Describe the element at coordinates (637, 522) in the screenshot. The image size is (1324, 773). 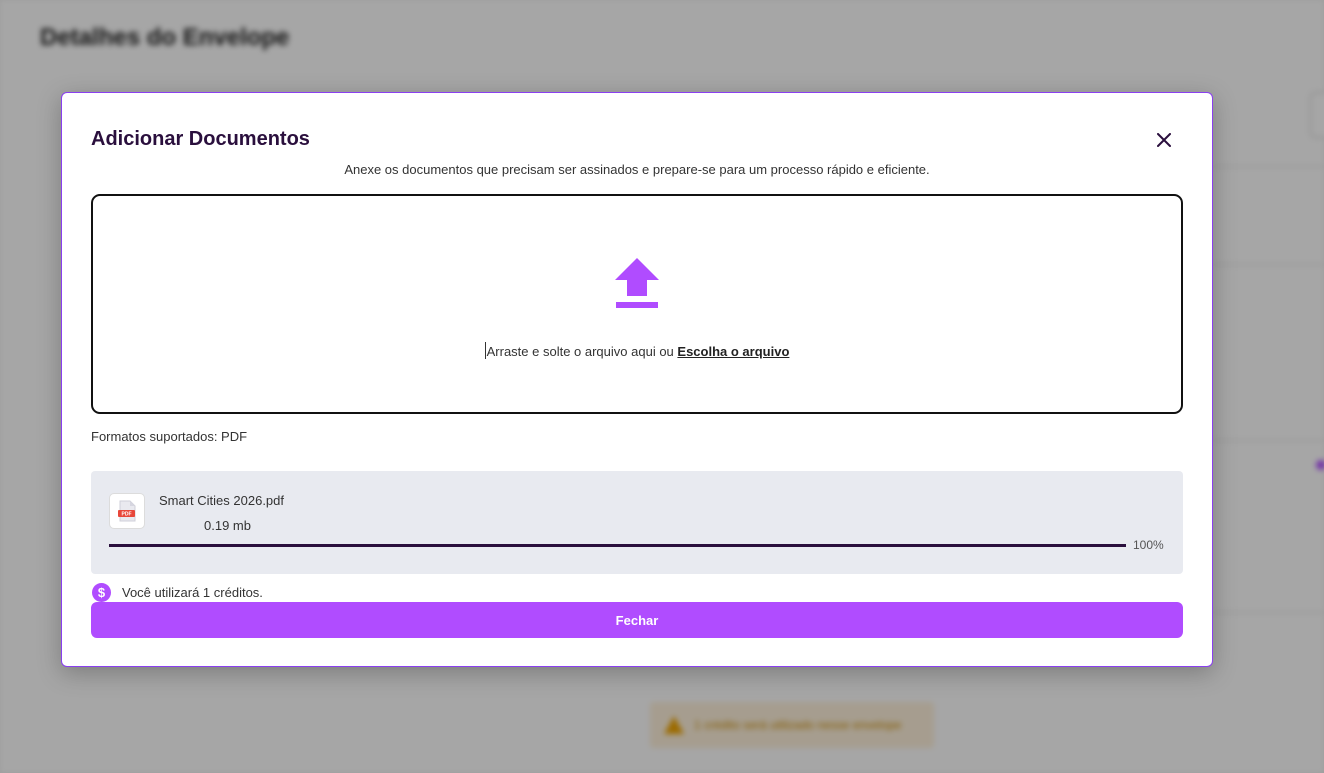
I see `uploaded-file-card: PDF Smart Cities 2026.pdf 0.19 mb 100%` at that location.